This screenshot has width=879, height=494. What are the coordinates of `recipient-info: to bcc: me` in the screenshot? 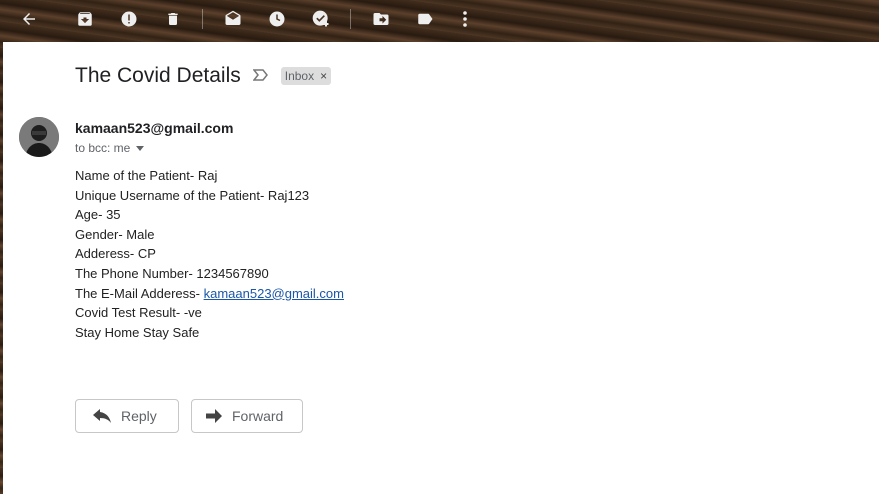 It's located at (110, 148).